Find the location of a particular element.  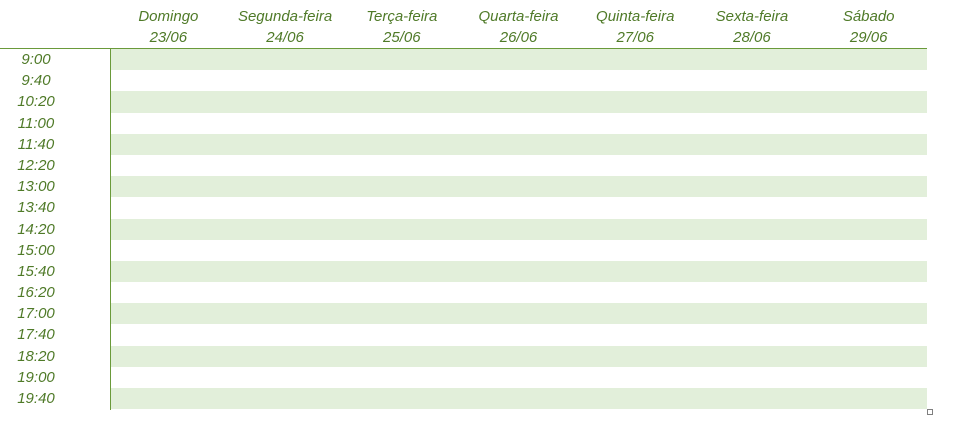

time-slot-label: 11:40 is located at coordinates (36, 144).